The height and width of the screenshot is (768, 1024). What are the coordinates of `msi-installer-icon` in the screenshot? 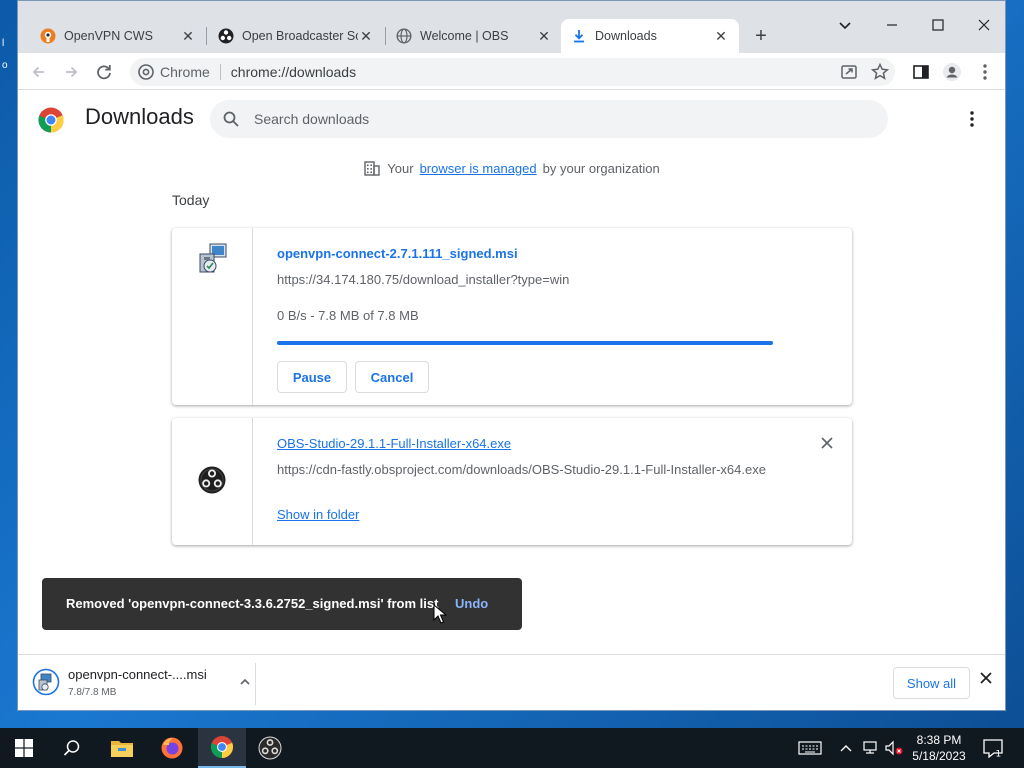 It's located at (213, 258).